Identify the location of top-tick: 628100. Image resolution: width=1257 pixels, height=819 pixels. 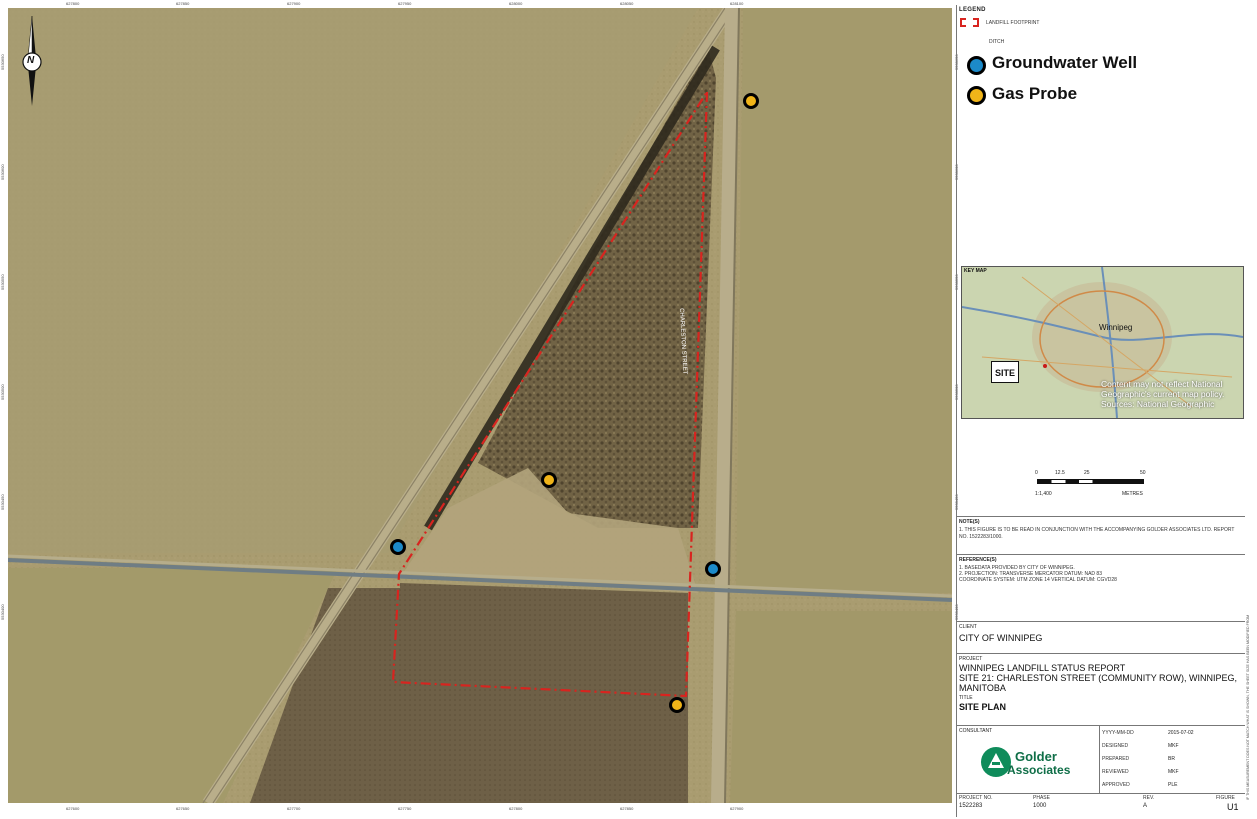
(737, 3).